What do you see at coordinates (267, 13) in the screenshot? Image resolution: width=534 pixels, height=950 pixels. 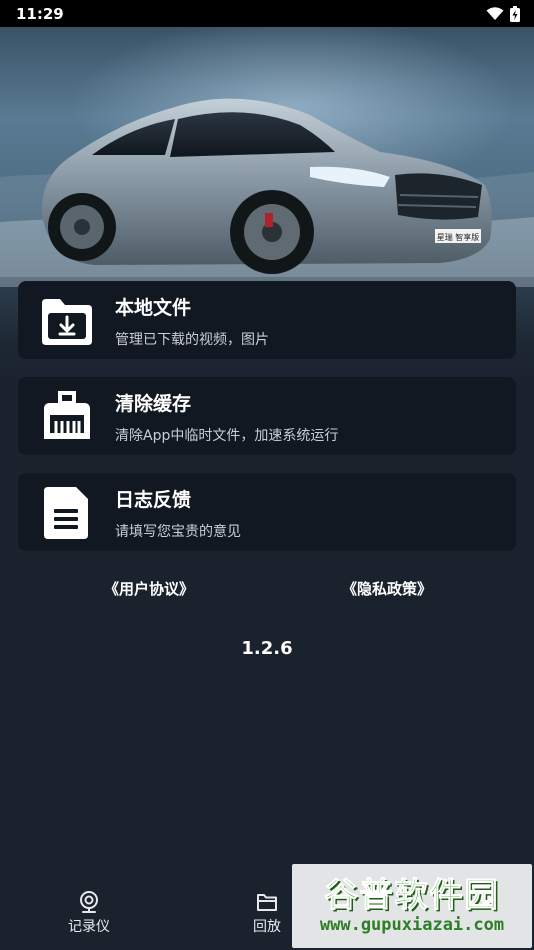 I see `status-bar: 11:29` at bounding box center [267, 13].